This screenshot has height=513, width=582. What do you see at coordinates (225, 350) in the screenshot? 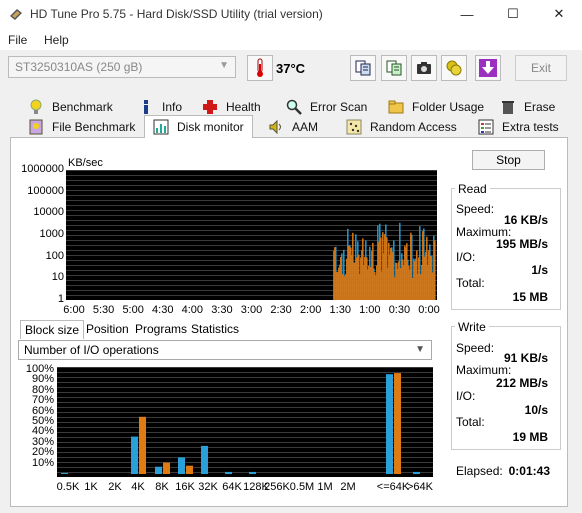
I see `metric-select: Number of I/O operations ▼` at bounding box center [225, 350].